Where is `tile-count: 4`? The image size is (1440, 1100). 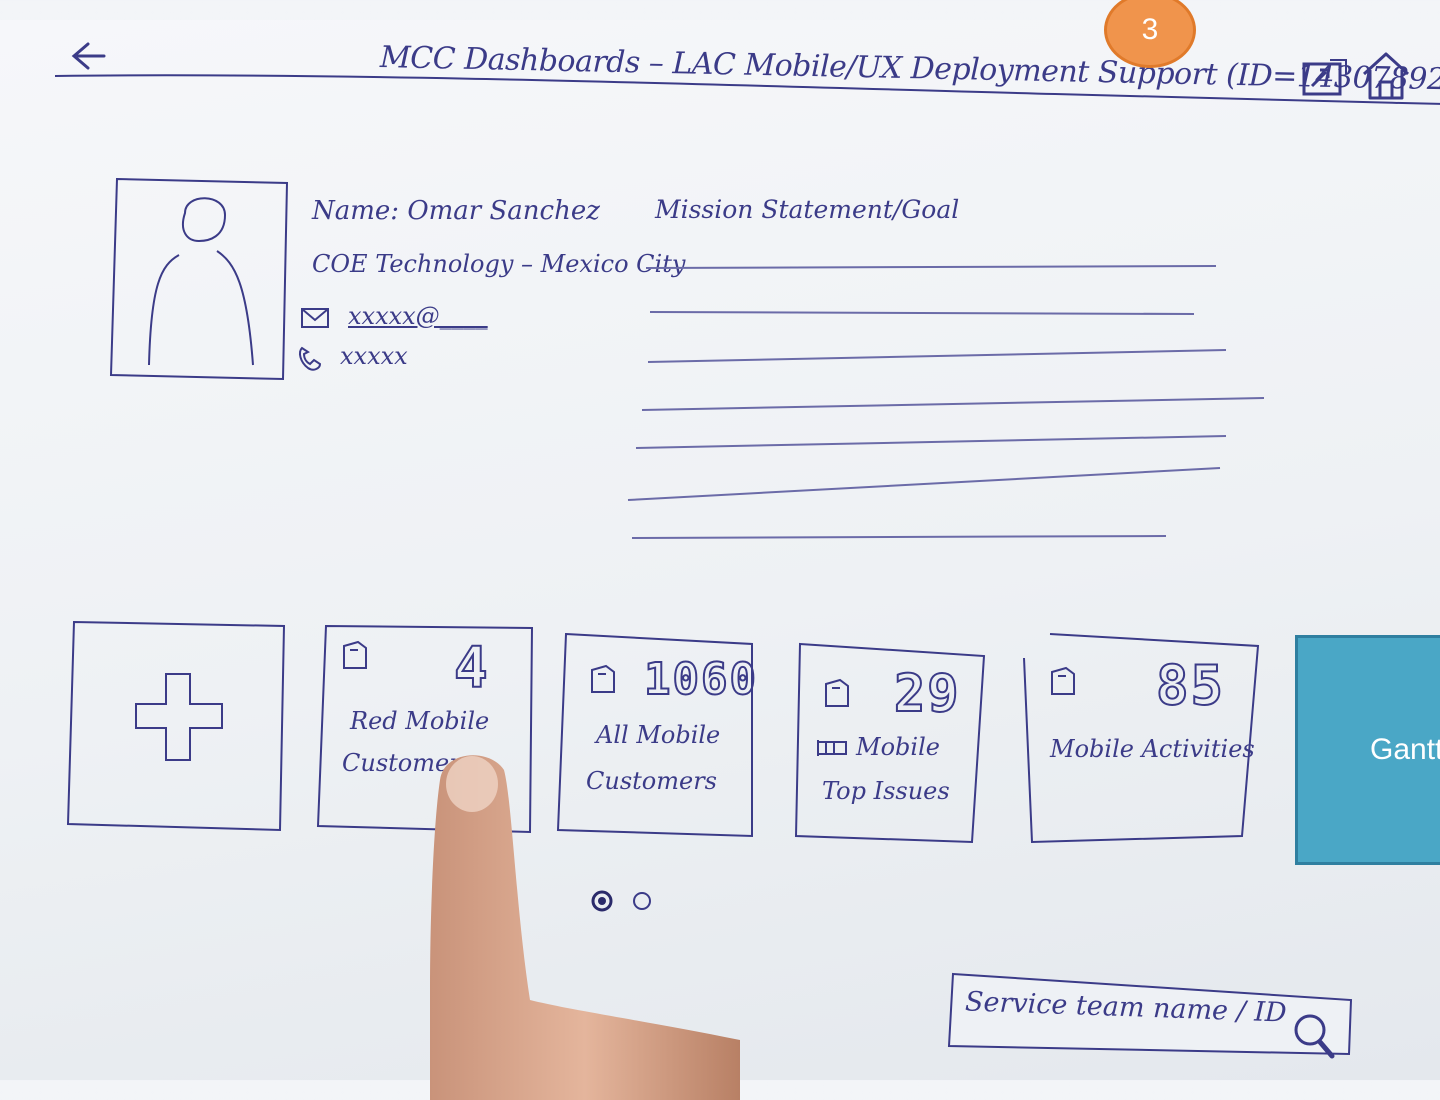
tile-count: 4 is located at coordinates (471, 668).